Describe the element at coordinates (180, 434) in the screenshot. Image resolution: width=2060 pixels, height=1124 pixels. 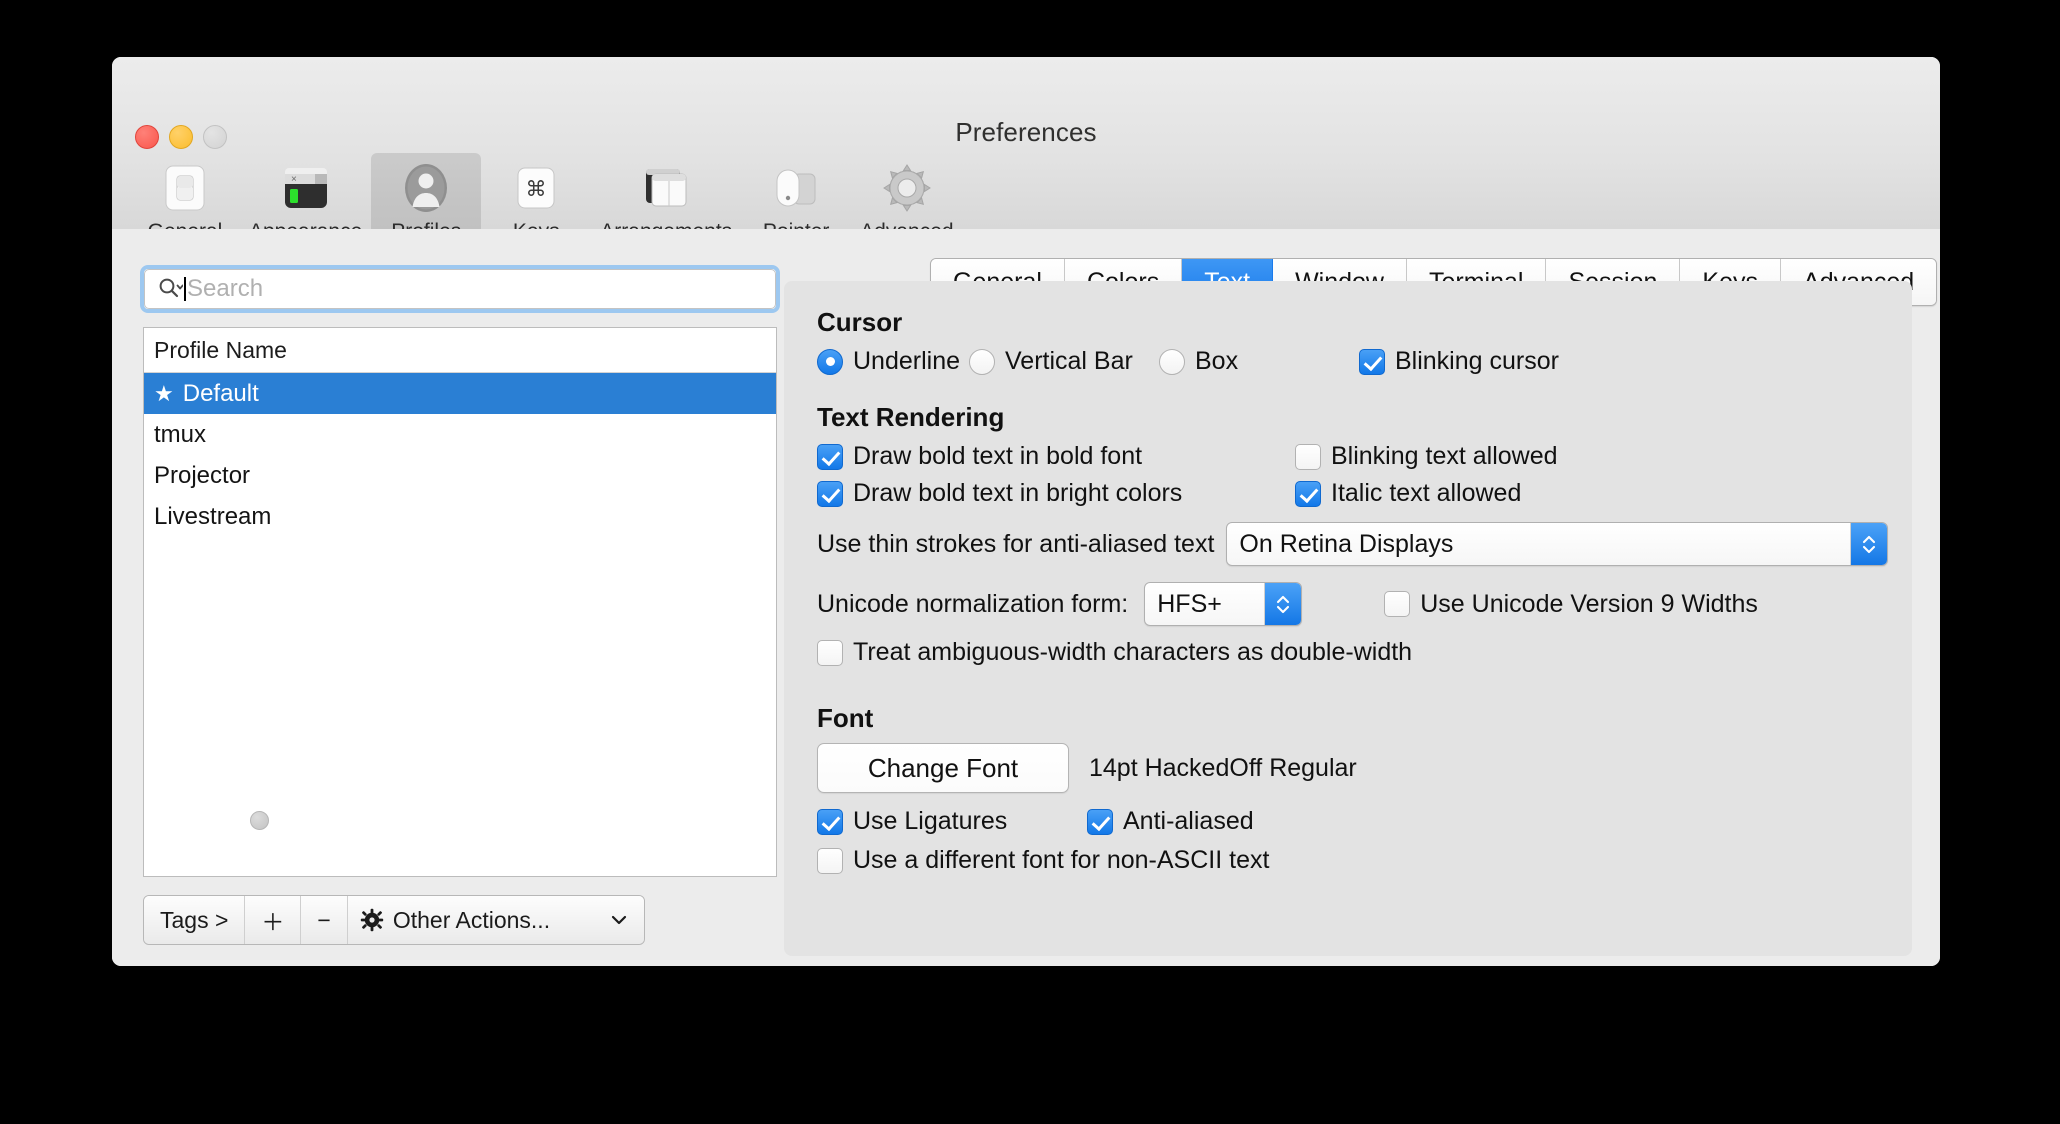
I see `list-item-label: tmux` at that location.